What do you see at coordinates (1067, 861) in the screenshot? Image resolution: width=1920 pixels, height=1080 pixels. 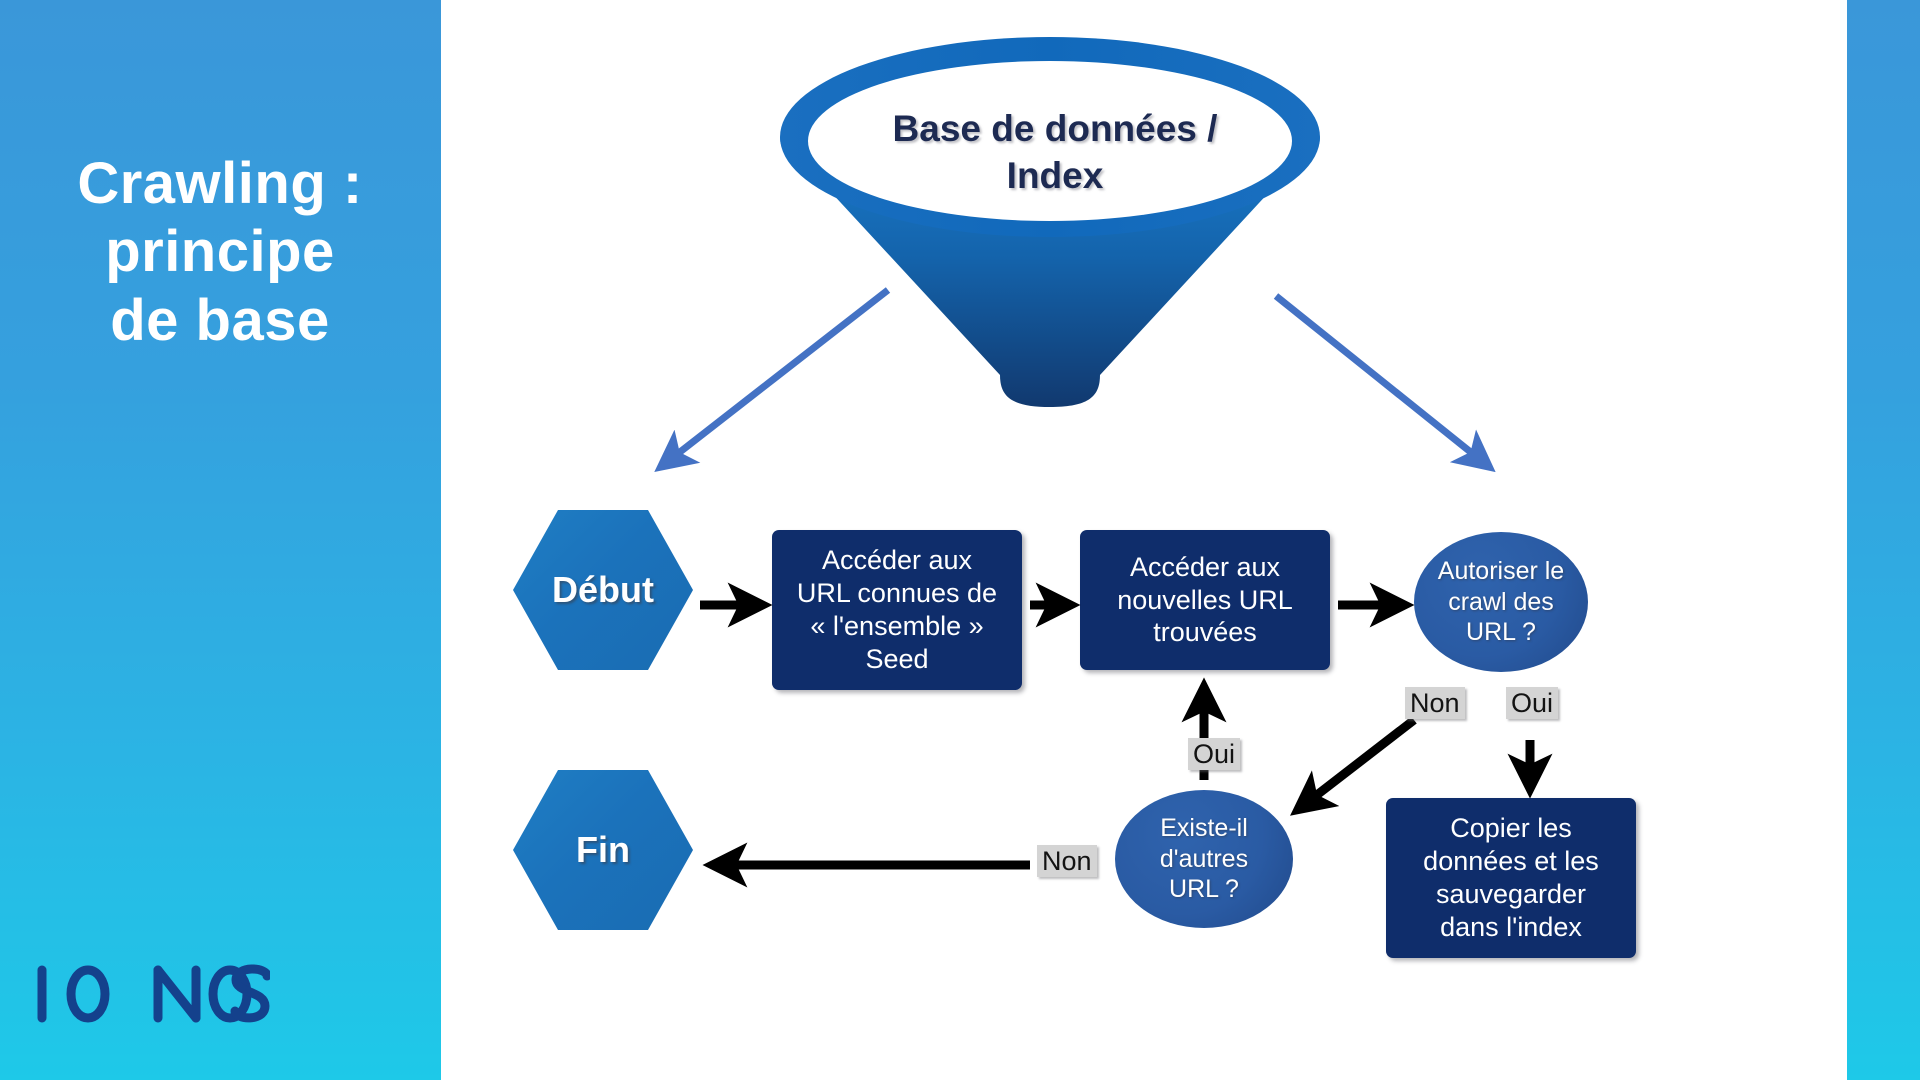 I see `edge-label-existe-non: Non` at bounding box center [1067, 861].